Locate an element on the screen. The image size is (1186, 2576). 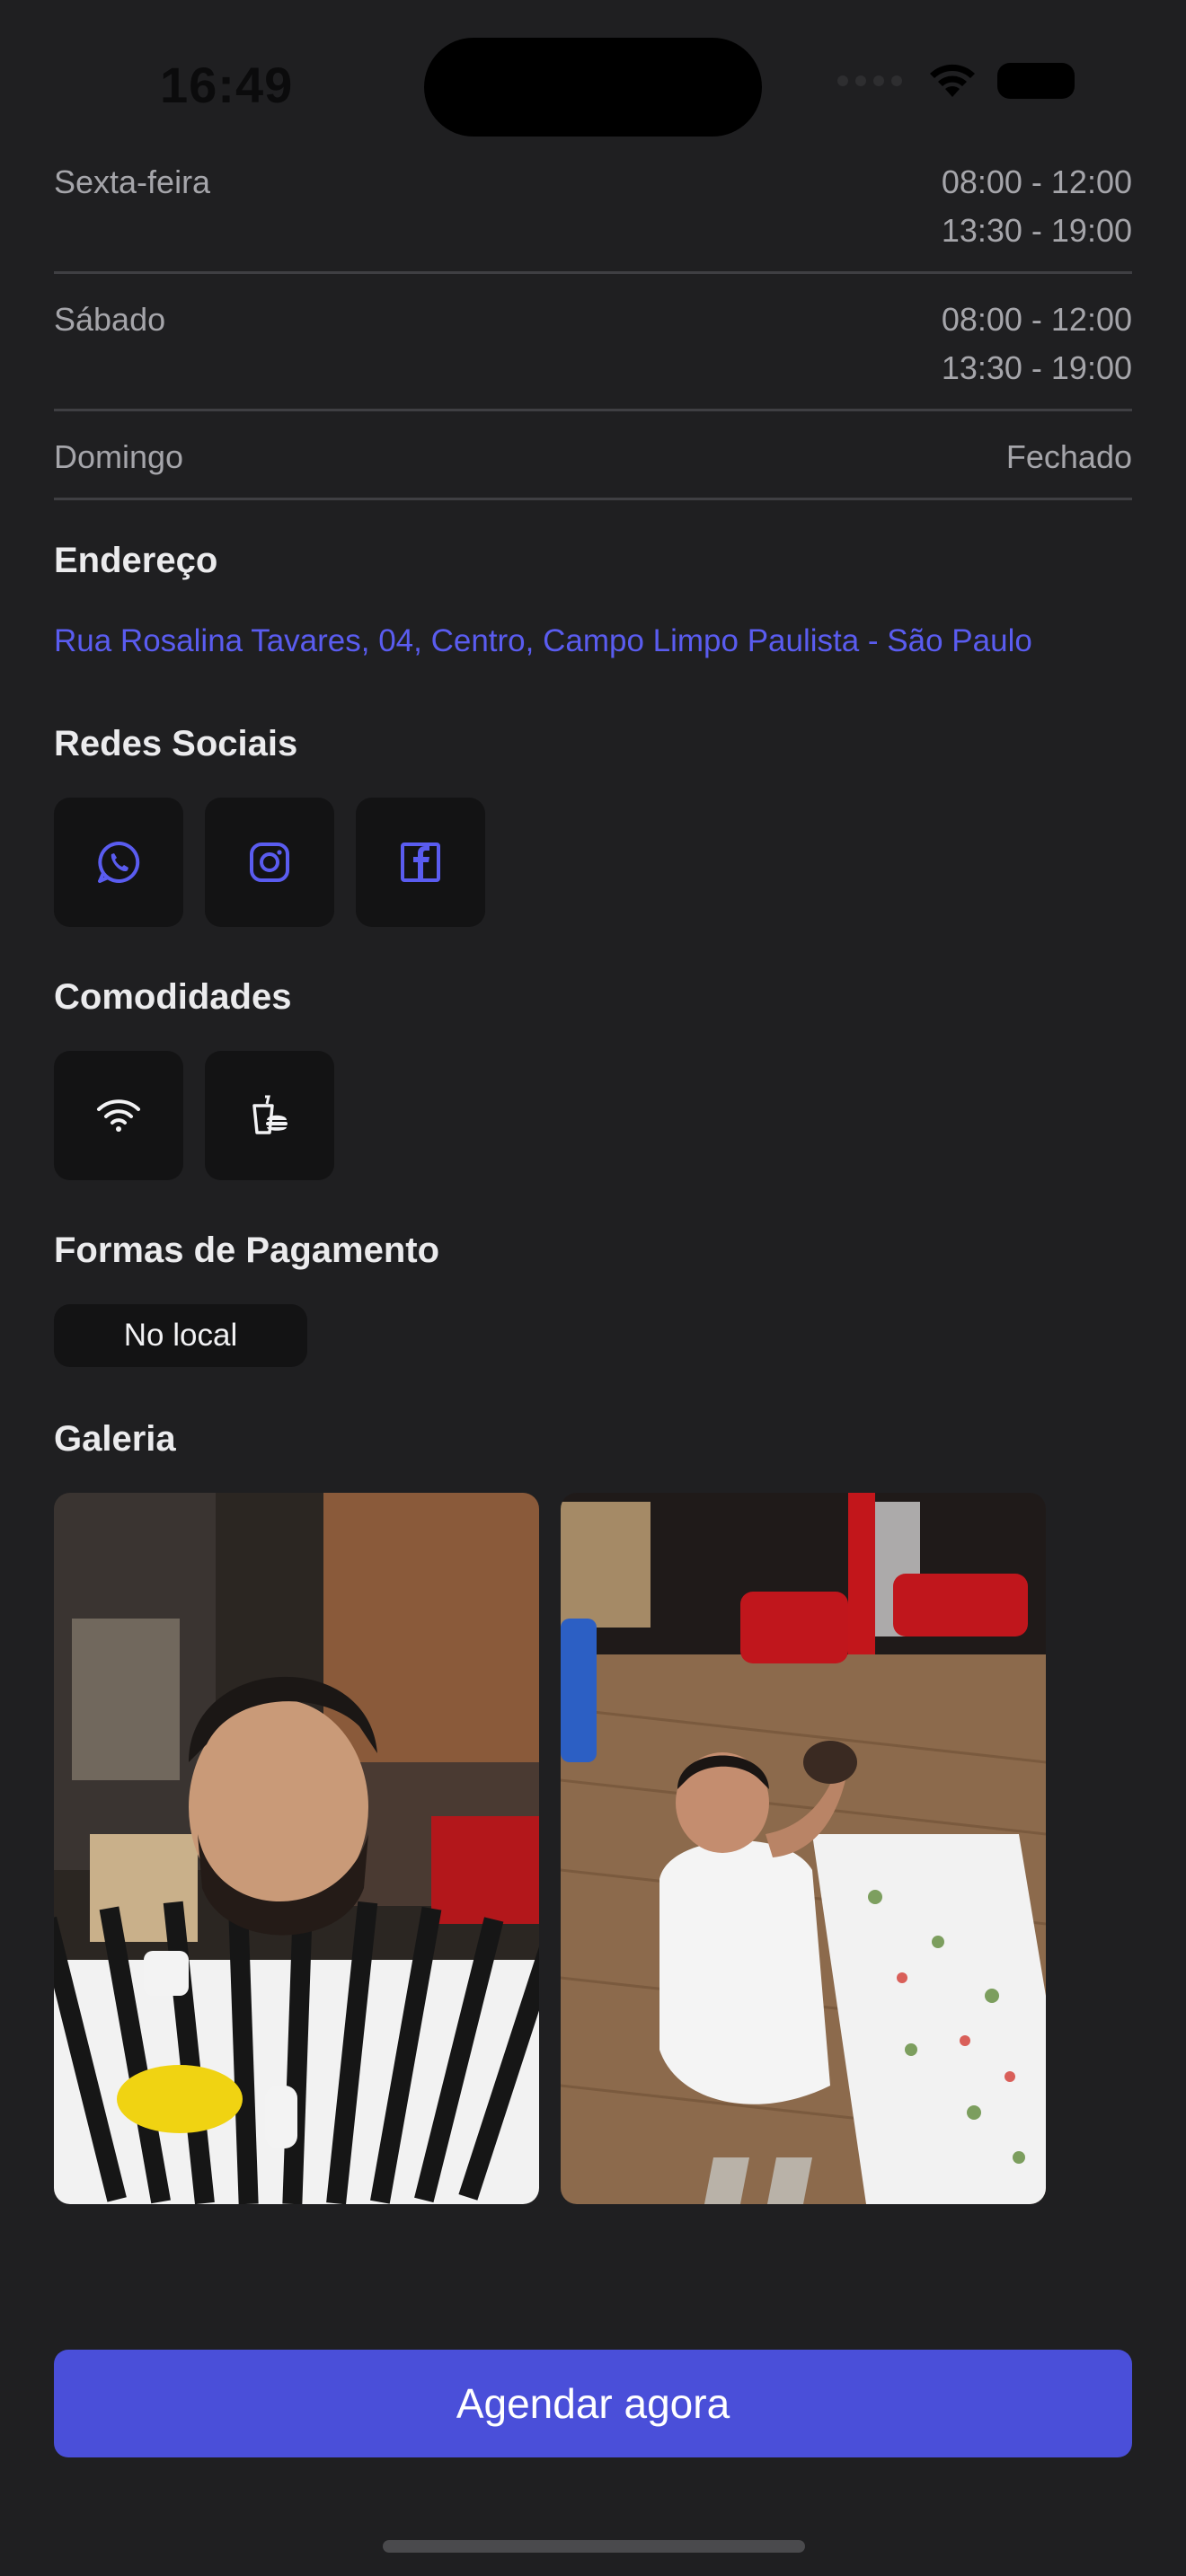
day-label: Sexta-feira is located at coordinates (132, 181).